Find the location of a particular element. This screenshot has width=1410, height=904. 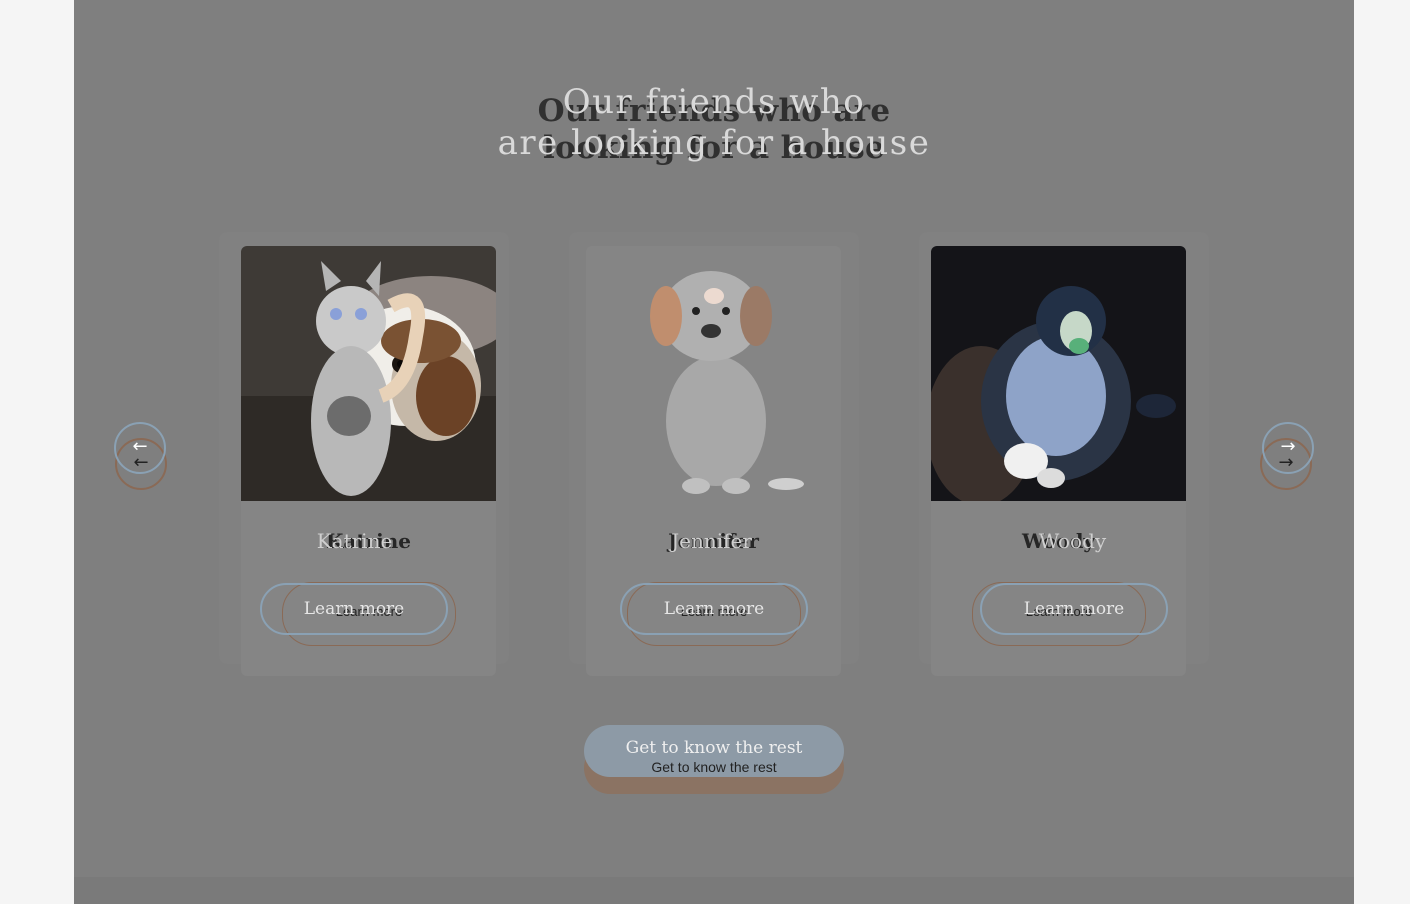

cta-label: Get to know the rest is located at coordinates (714, 767).